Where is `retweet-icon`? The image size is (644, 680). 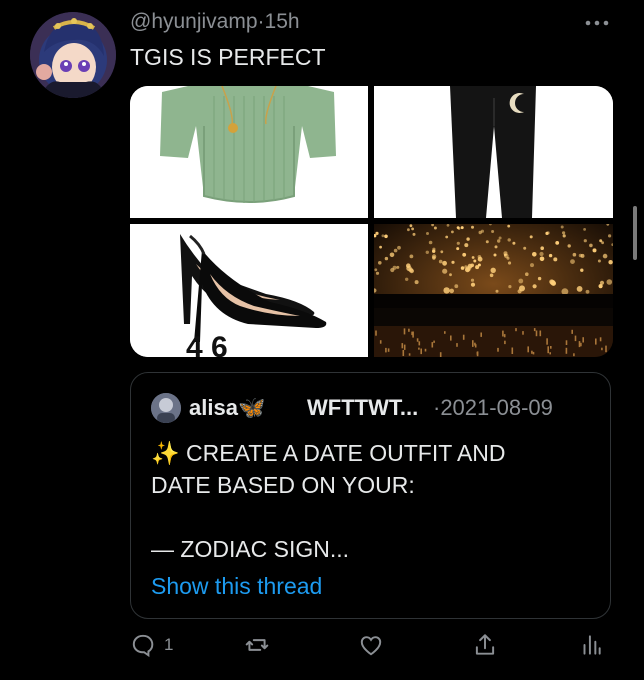 retweet-icon is located at coordinates (257, 645).